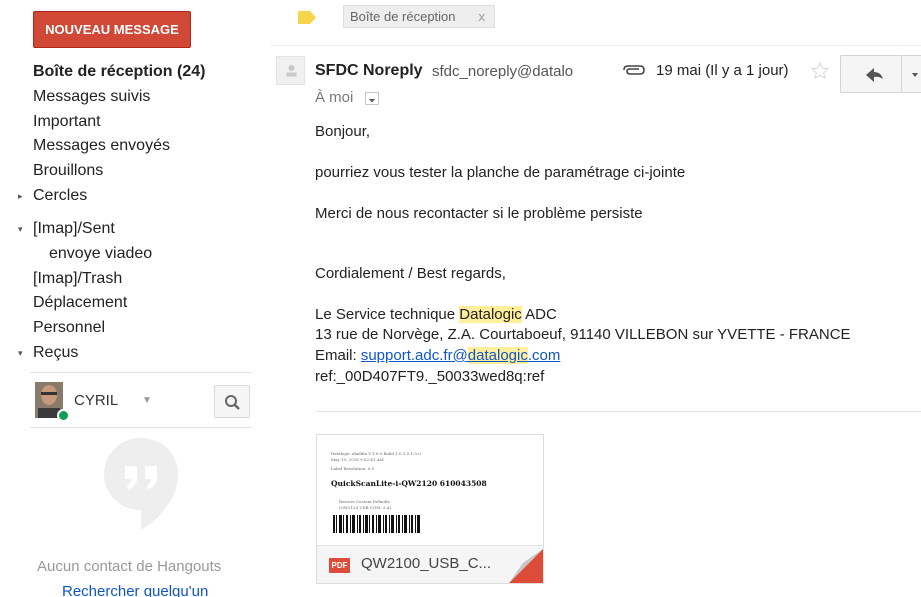 Image resolution: width=921 pixels, height=597 pixels. I want to click on signature-line: Le Service technique Datalogic ADC, so click(436, 314).